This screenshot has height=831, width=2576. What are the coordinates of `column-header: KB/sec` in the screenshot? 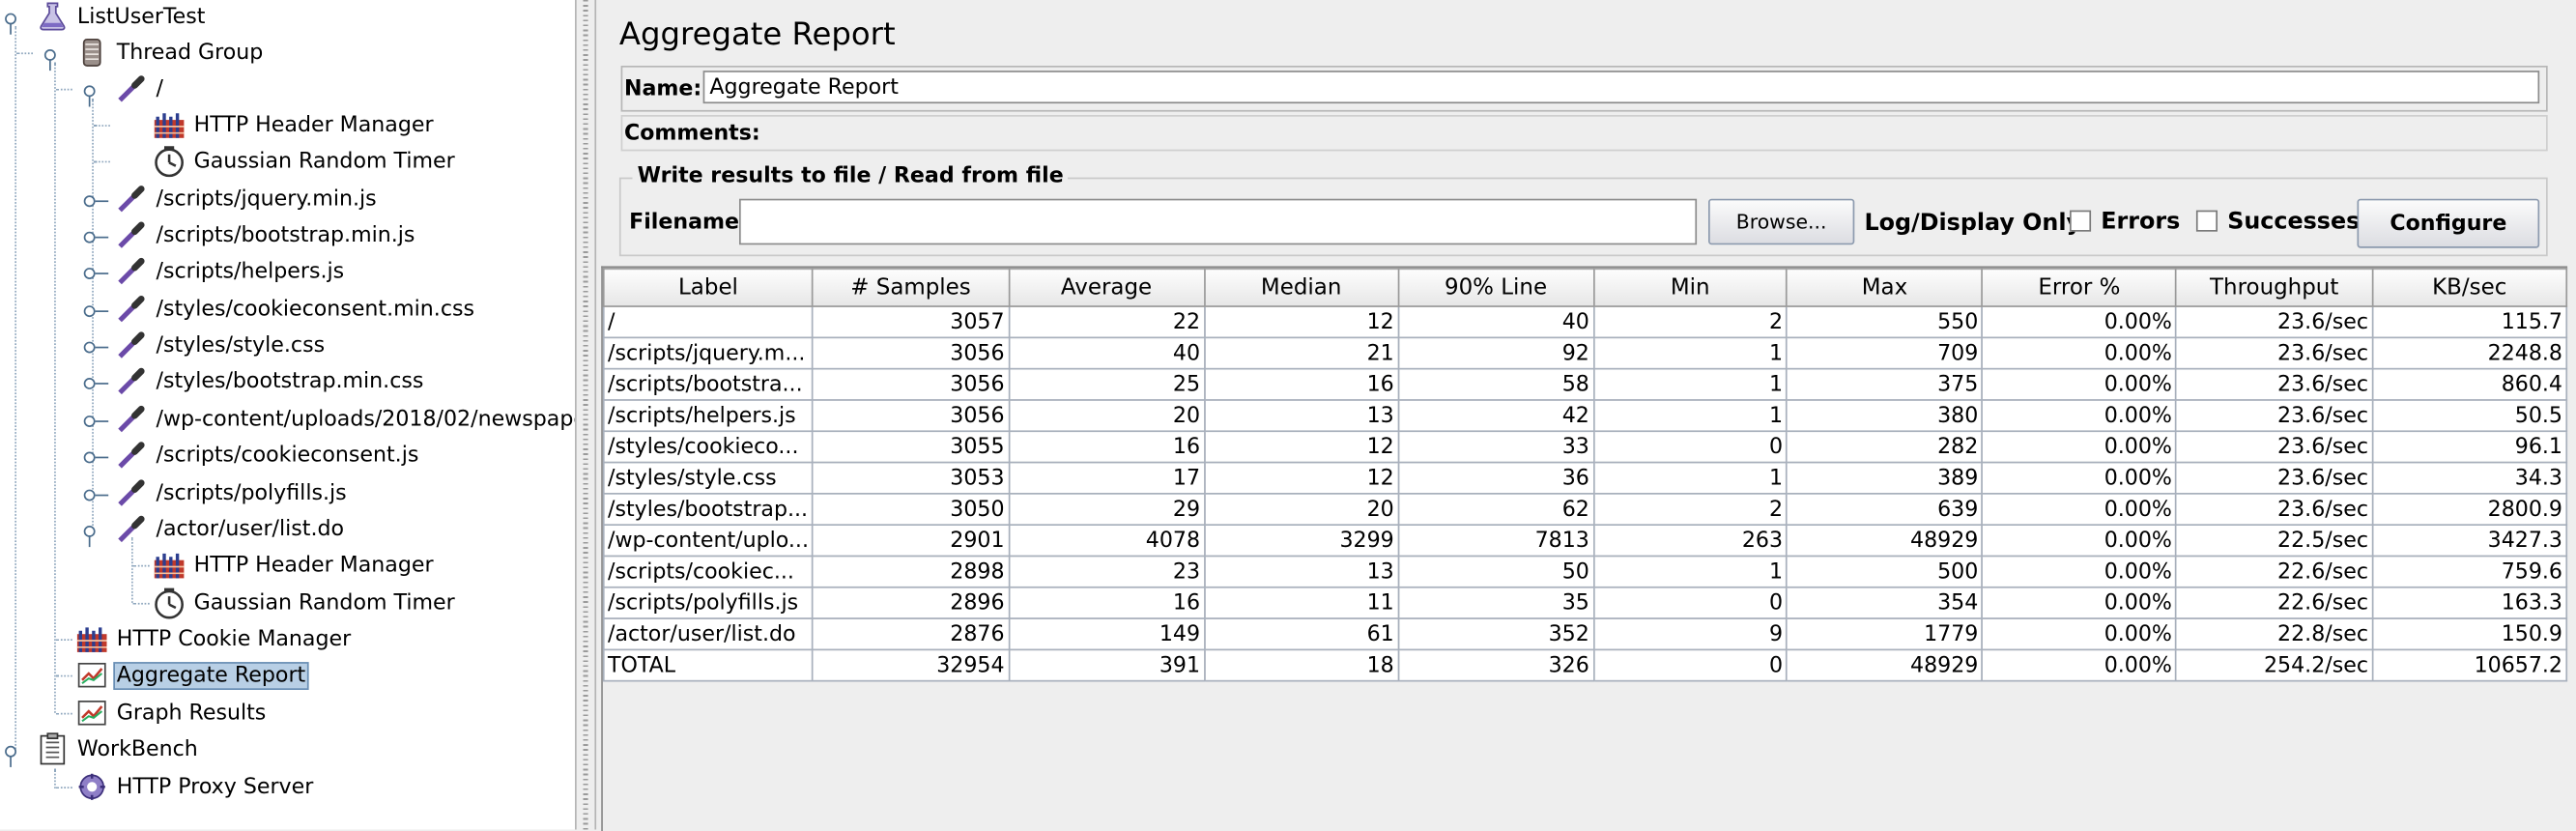 It's located at (2470, 287).